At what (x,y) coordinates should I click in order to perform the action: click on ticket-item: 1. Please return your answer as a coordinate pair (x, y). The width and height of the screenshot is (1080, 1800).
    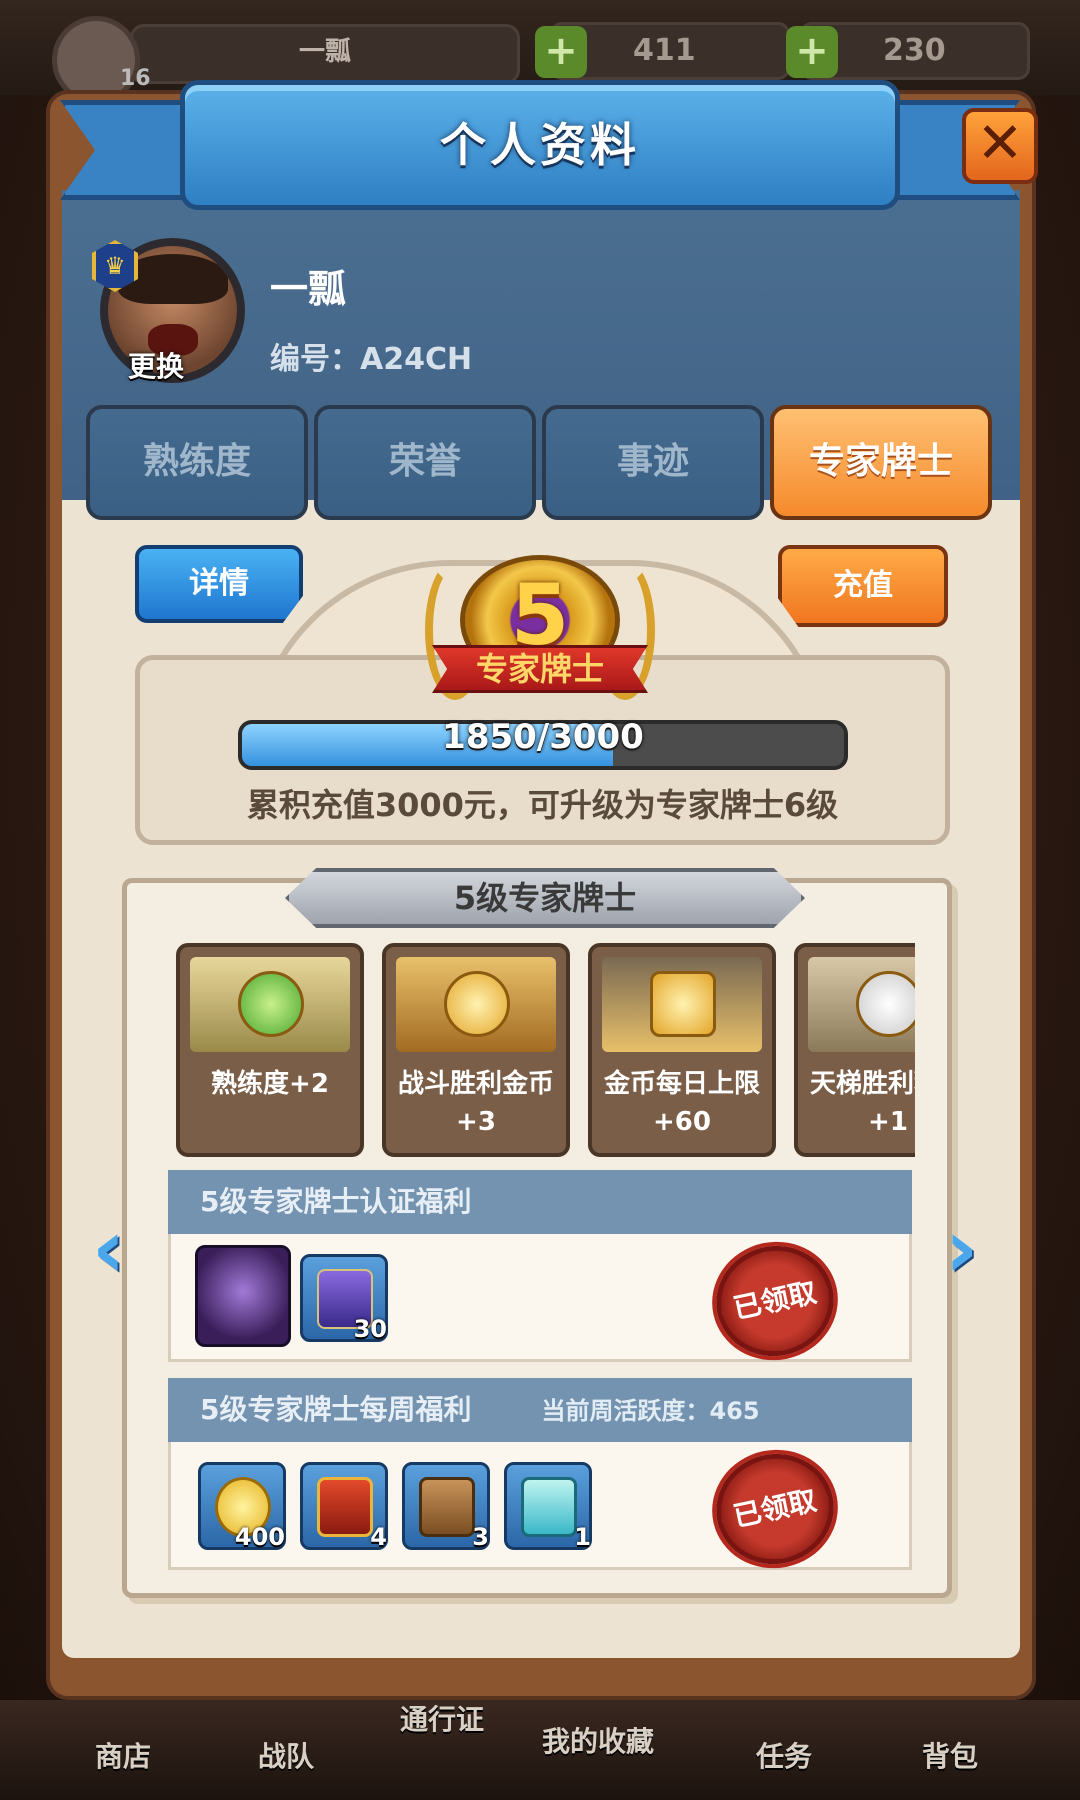
    Looking at the image, I should click on (548, 1506).